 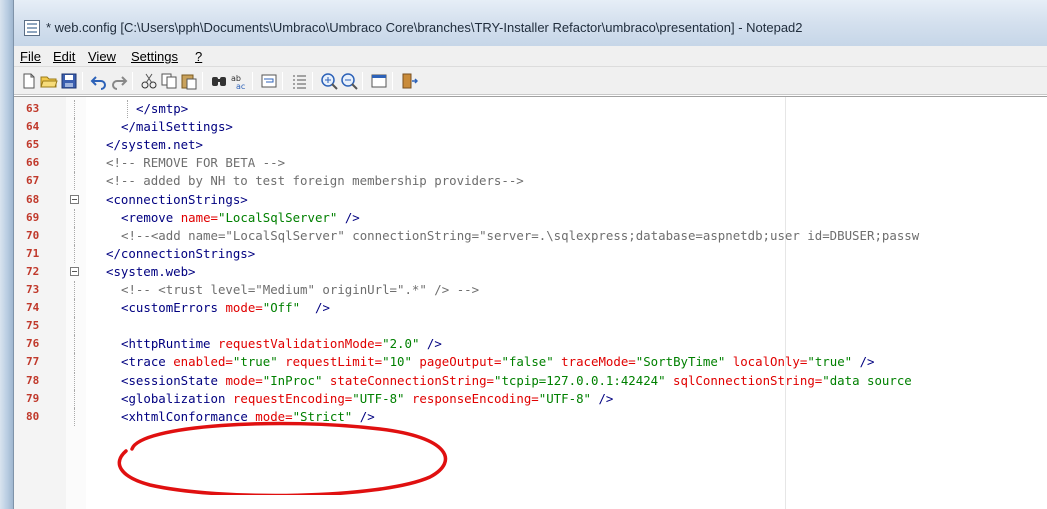 I want to click on line-number: 75, so click(x=33, y=326).